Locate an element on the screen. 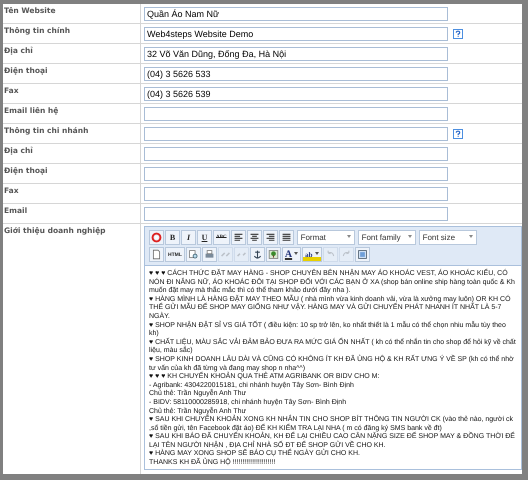 This screenshot has width=528, height=480. tree-picture-icon is located at coordinates (273, 254).